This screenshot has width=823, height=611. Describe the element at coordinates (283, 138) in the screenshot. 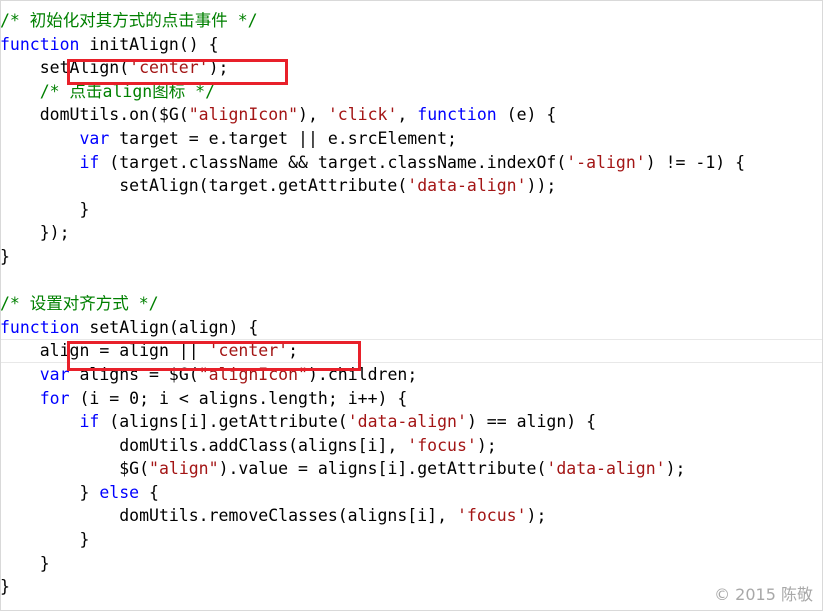

I see `code-token: target = e.target || e.srcElement;` at that location.